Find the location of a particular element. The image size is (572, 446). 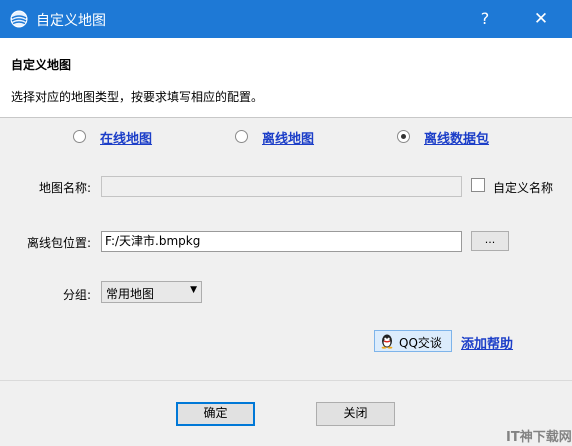

qq-chat-label: QQ交谈 is located at coordinates (420, 343).